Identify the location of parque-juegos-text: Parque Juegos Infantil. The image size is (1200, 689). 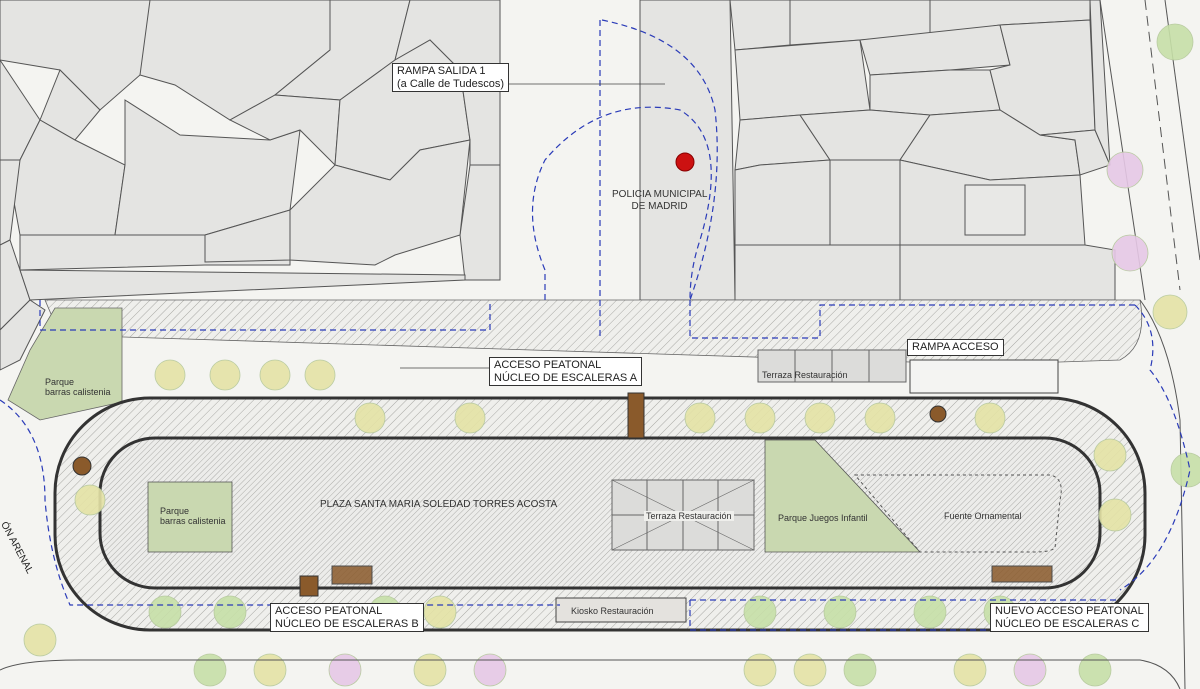
(823, 518).